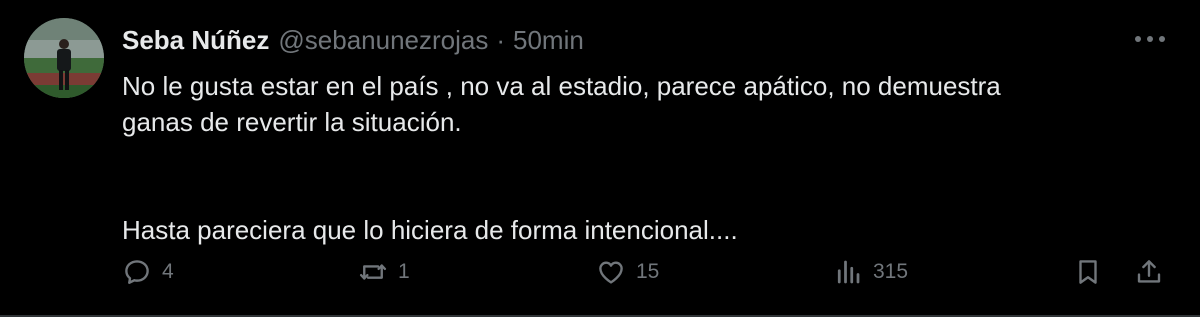 Image resolution: width=1200 pixels, height=317 pixels. I want to click on avatar-photo, so click(64, 58).